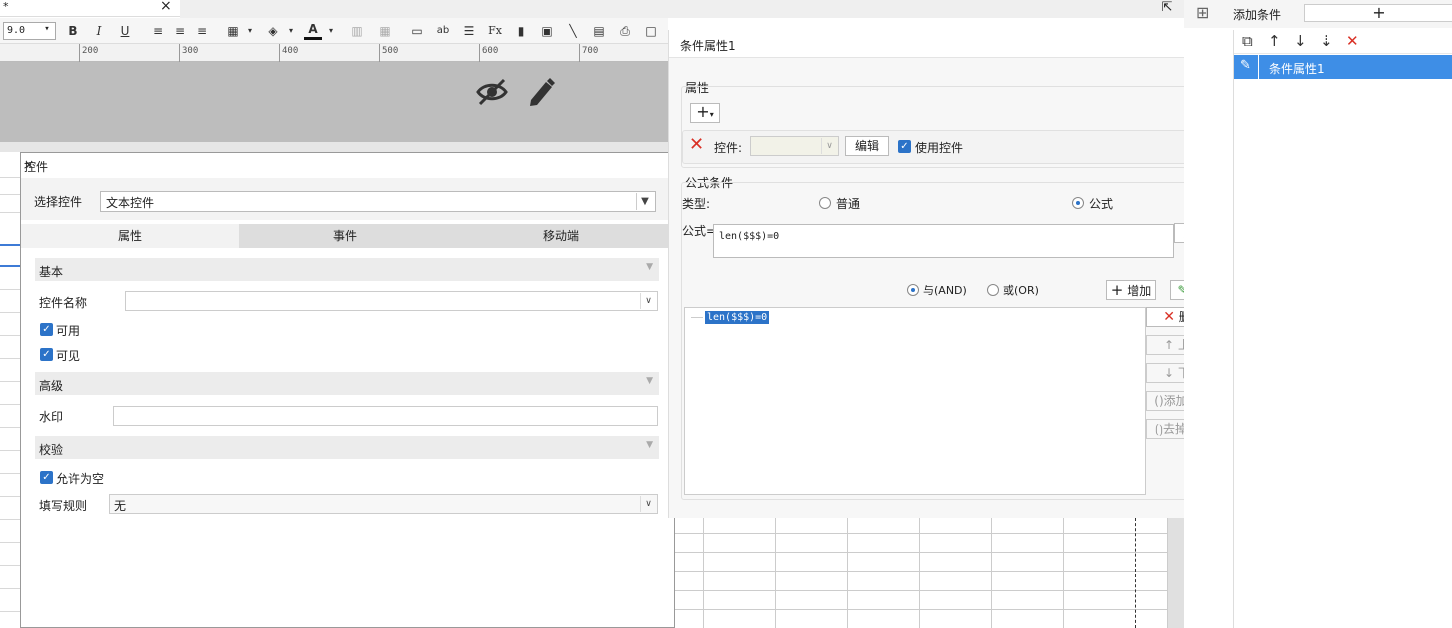 The height and width of the screenshot is (628, 1452). Describe the element at coordinates (130, 203) in the screenshot. I see `control-type-value: 文本控件` at that location.